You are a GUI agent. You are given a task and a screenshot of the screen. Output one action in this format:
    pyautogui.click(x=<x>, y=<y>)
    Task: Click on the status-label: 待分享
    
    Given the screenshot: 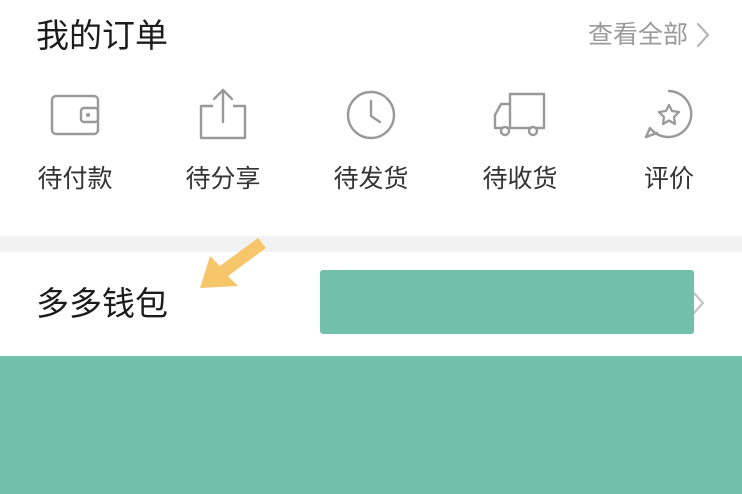 What is the action you would take?
    pyautogui.click(x=223, y=178)
    